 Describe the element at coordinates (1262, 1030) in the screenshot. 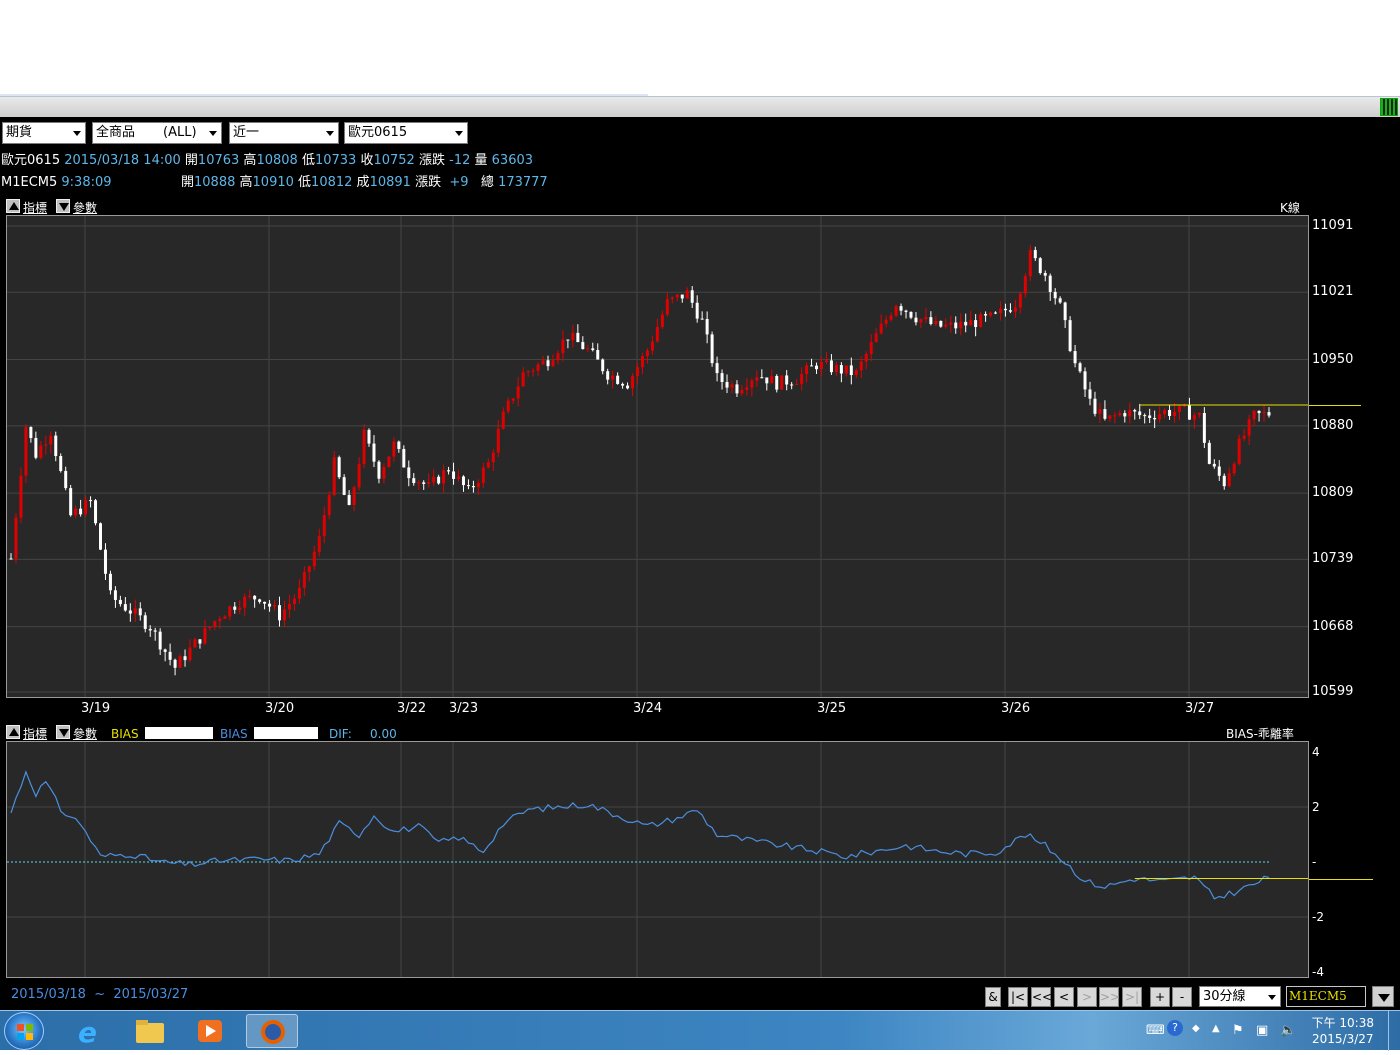

I see `network-icon: ▣` at that location.